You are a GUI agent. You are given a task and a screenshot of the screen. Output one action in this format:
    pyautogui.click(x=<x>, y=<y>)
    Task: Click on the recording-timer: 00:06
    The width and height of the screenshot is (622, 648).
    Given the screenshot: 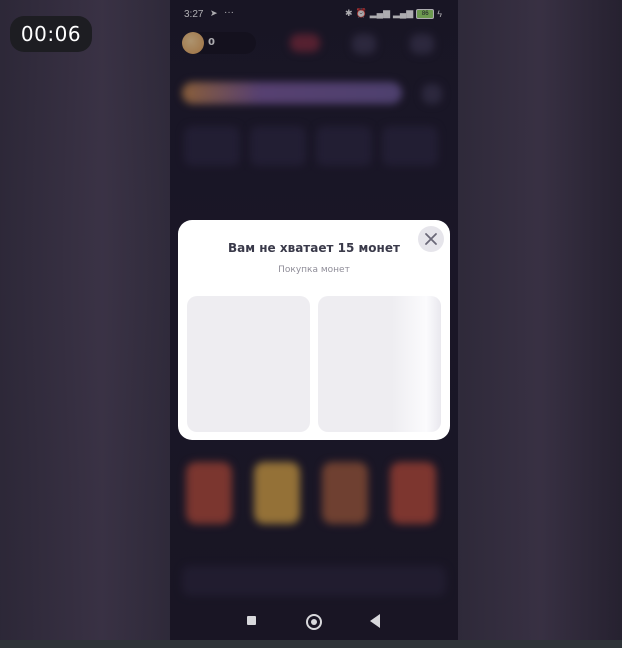 What is the action you would take?
    pyautogui.click(x=51, y=34)
    